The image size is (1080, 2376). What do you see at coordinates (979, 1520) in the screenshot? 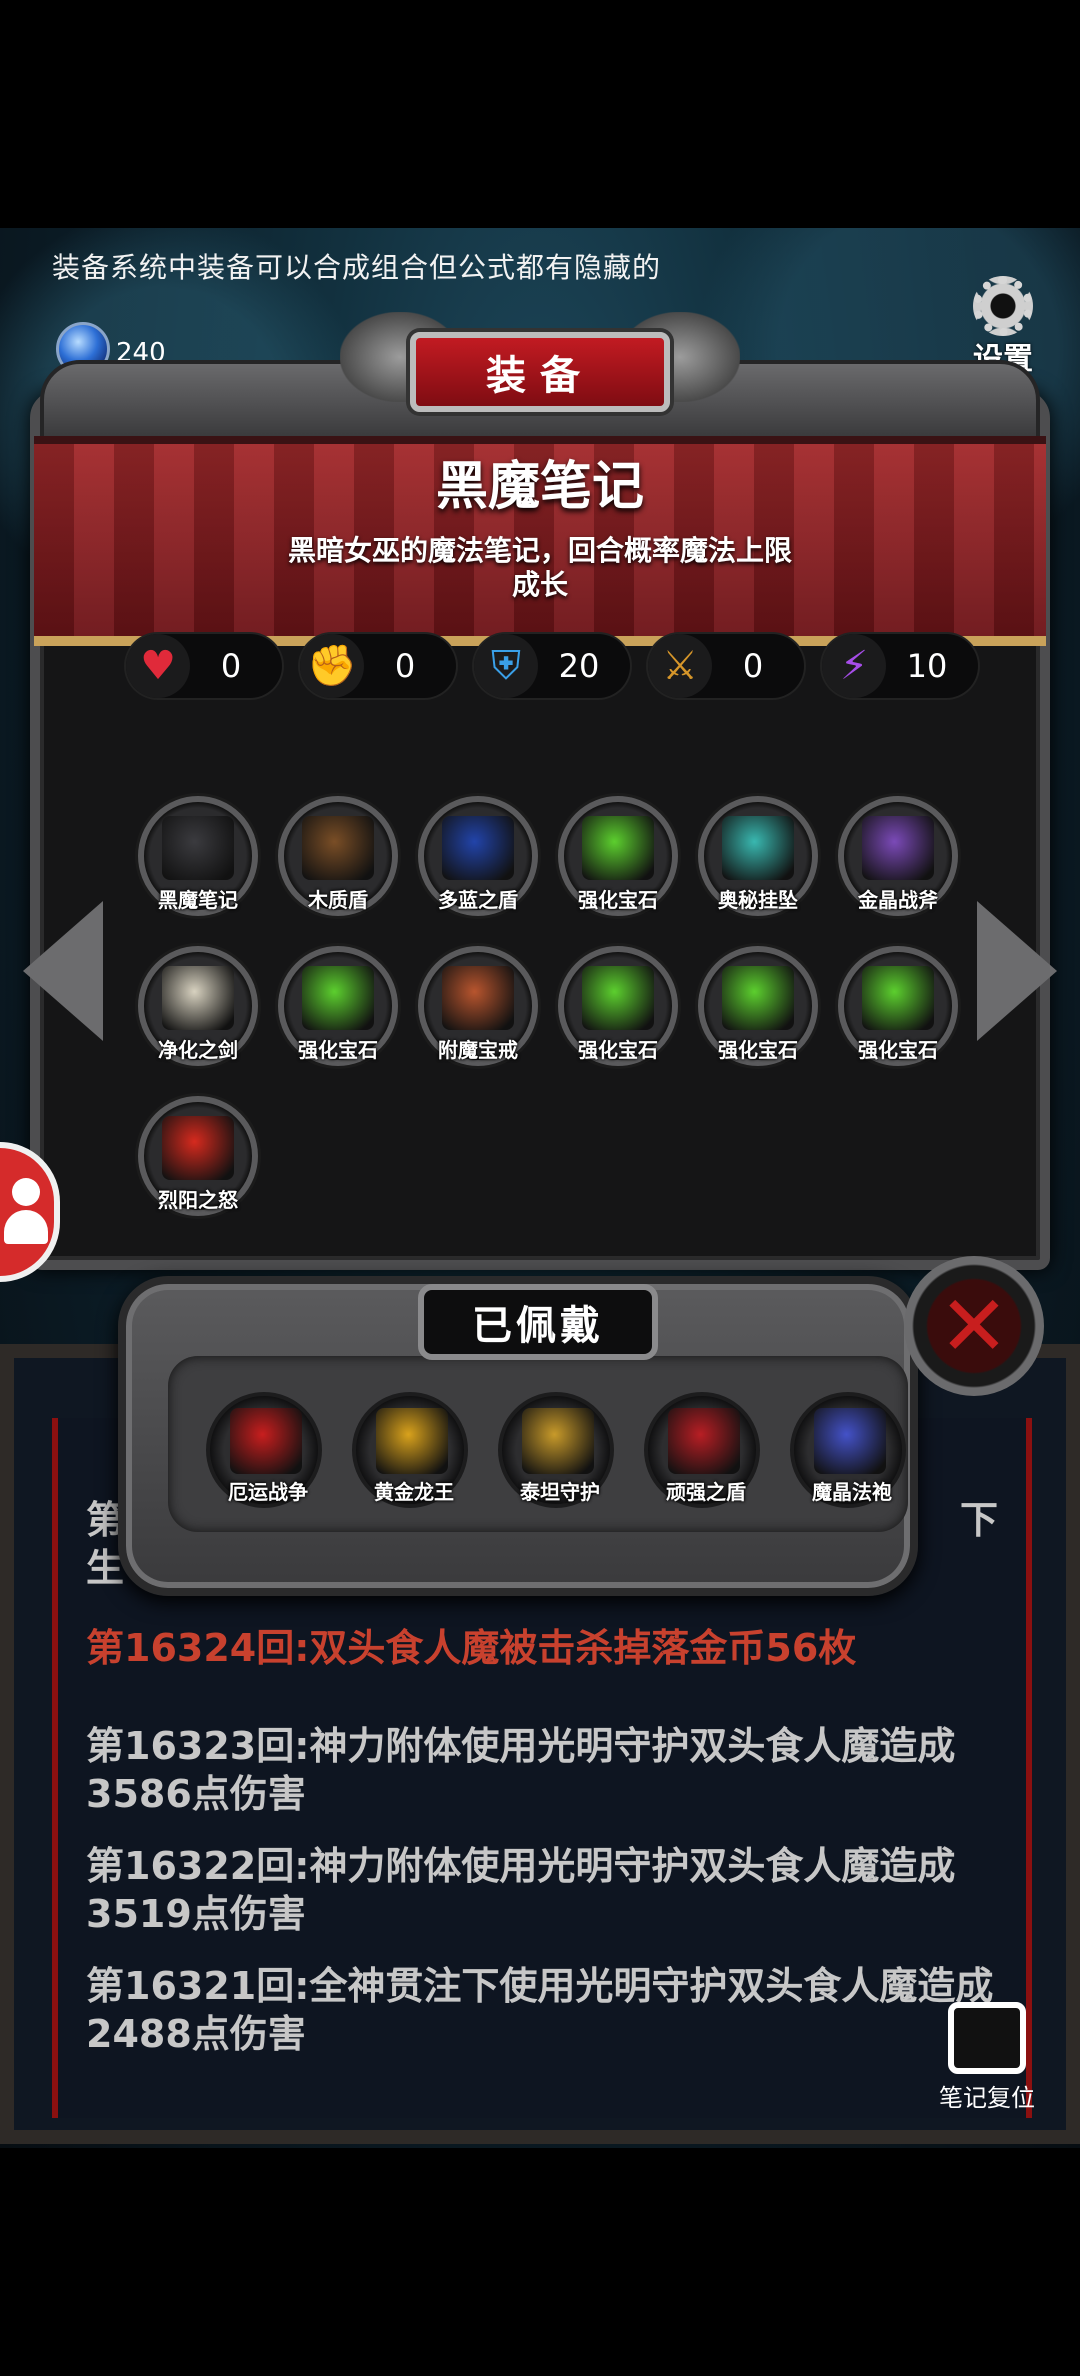
I see `log-partial-line-c: 下` at bounding box center [979, 1520].